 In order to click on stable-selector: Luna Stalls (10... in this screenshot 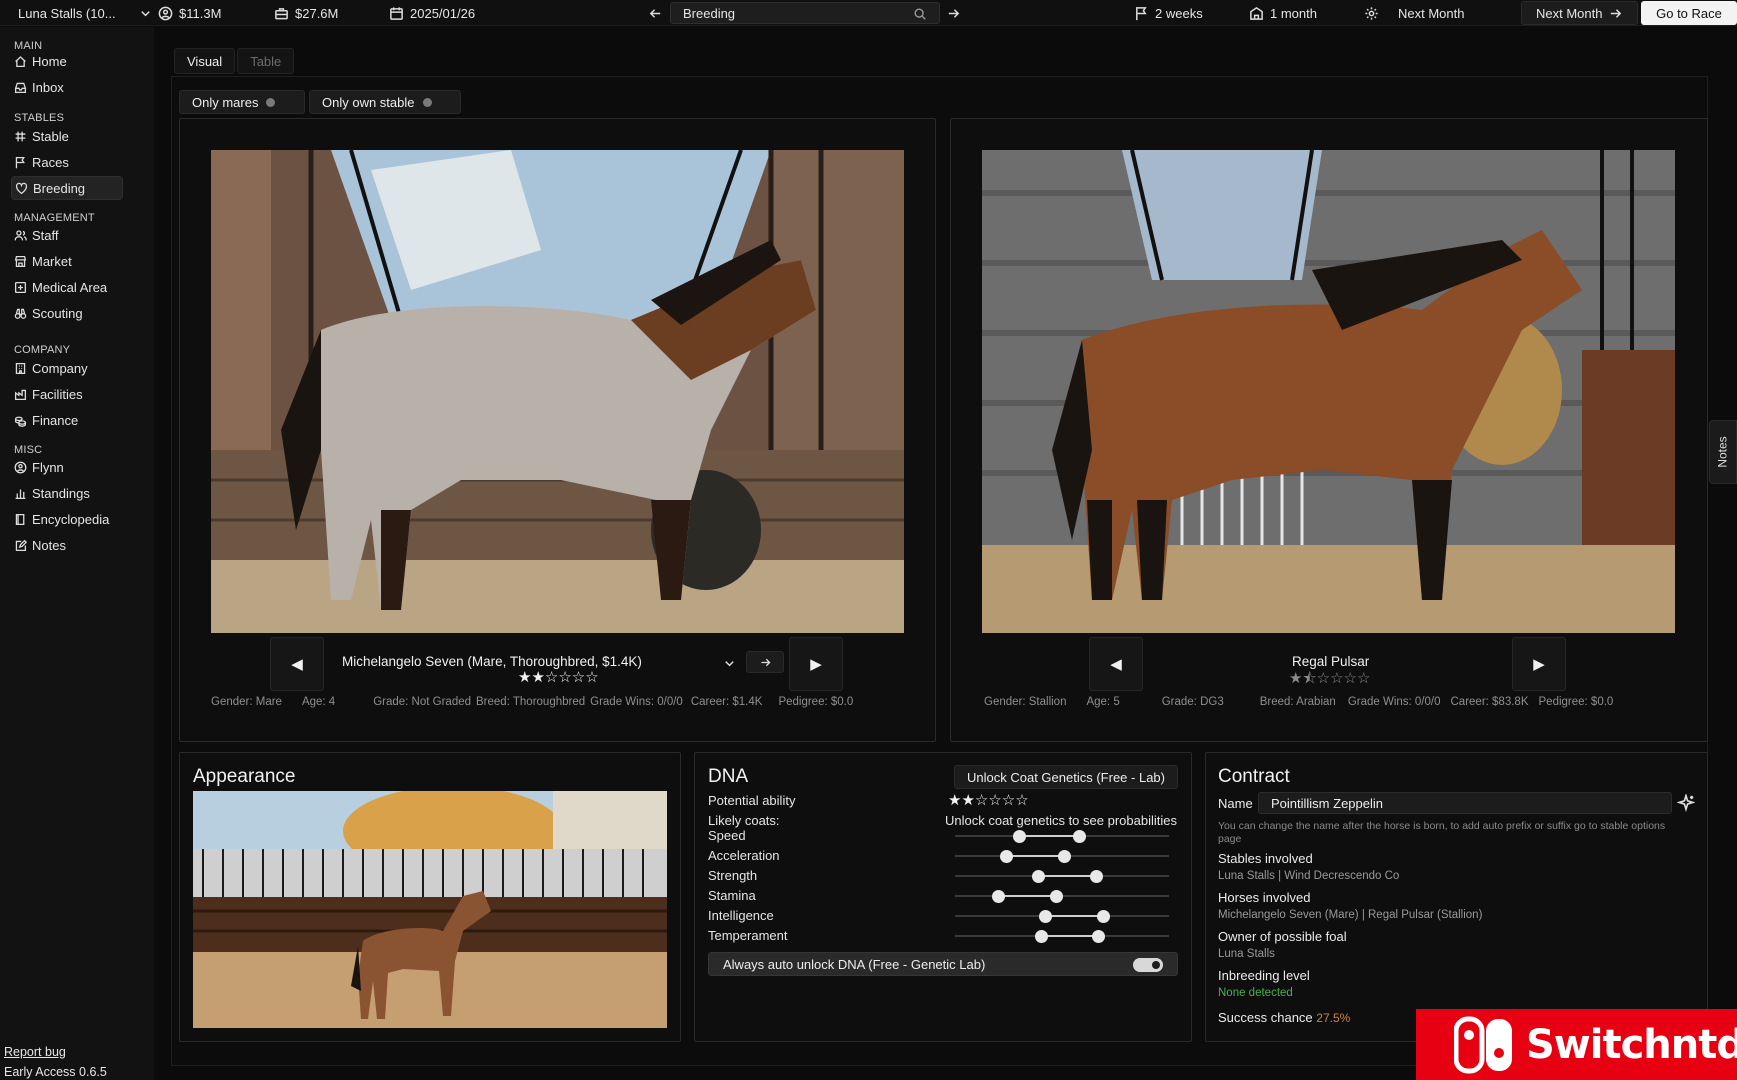, I will do `click(85, 13)`.